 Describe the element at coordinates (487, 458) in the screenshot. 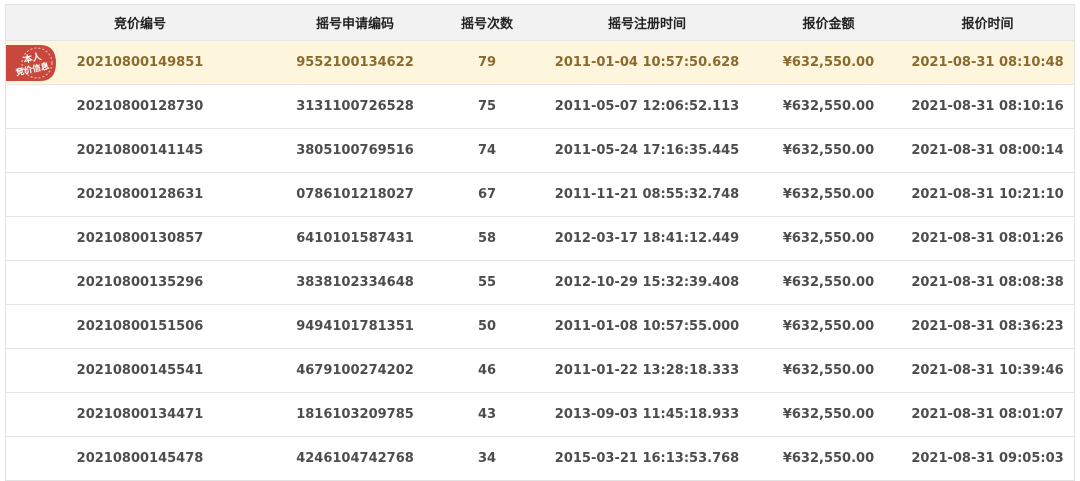

I see `cell-lottery-count: 34` at that location.